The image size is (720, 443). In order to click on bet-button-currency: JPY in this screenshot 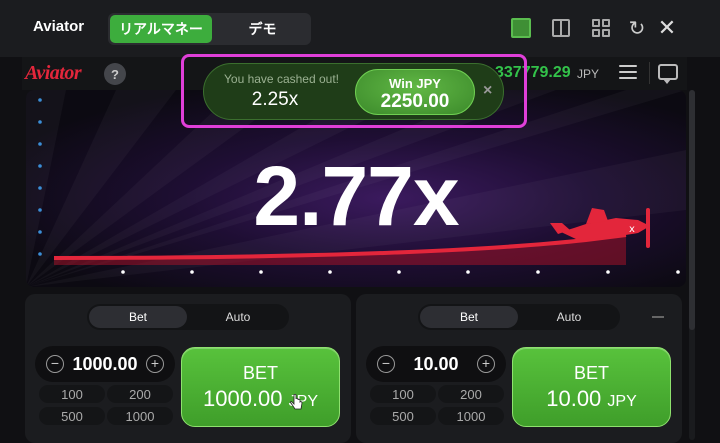, I will do `click(622, 401)`.